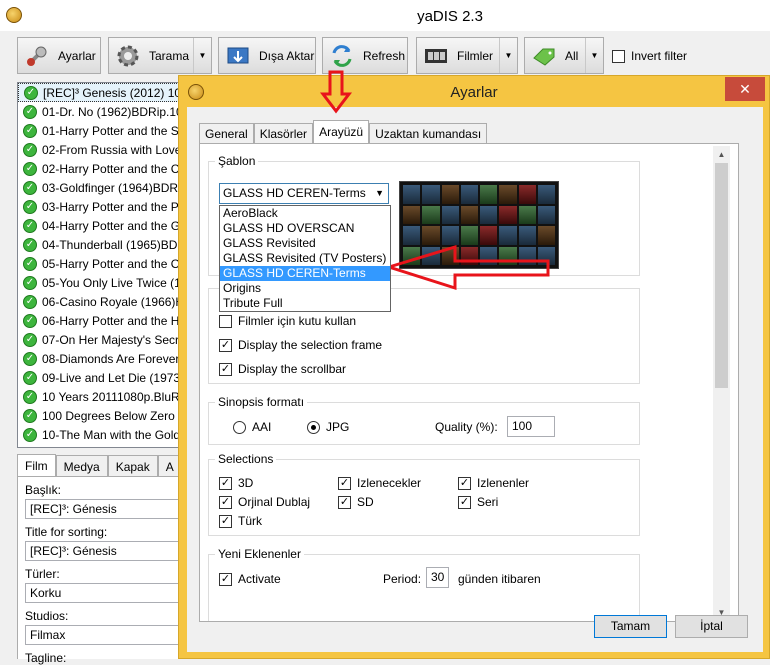  I want to click on movie-list-item: ✓ [REC]³ Genesis (2012) 1080, so click(104, 92).